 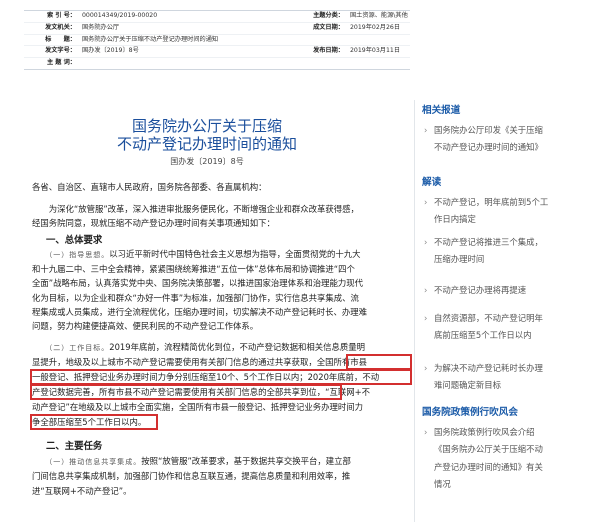 What do you see at coordinates (120, 15) in the screenshot?
I see `meta-value: 000014349/2019-00020` at bounding box center [120, 15].